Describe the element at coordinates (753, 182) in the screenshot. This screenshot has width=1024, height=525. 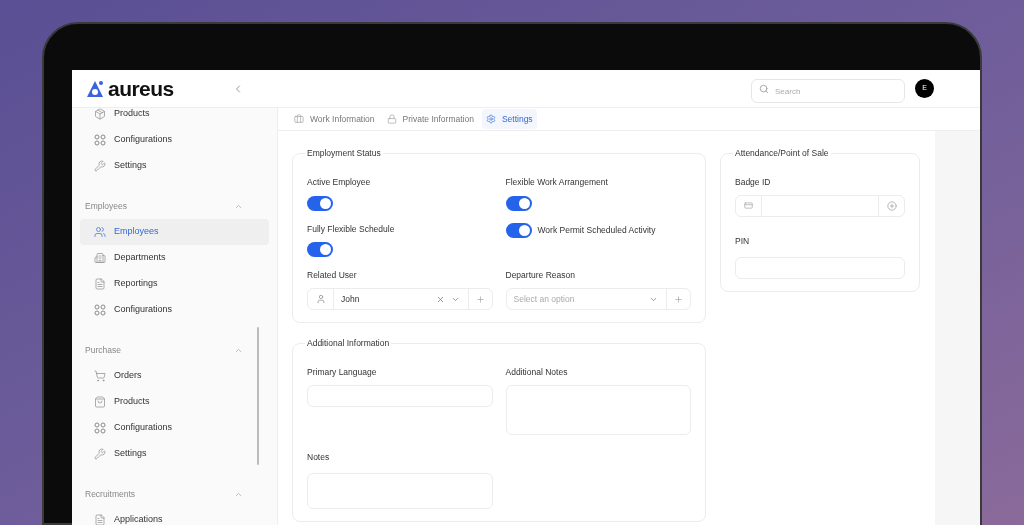
I see `field-label: Badge ID` at that location.